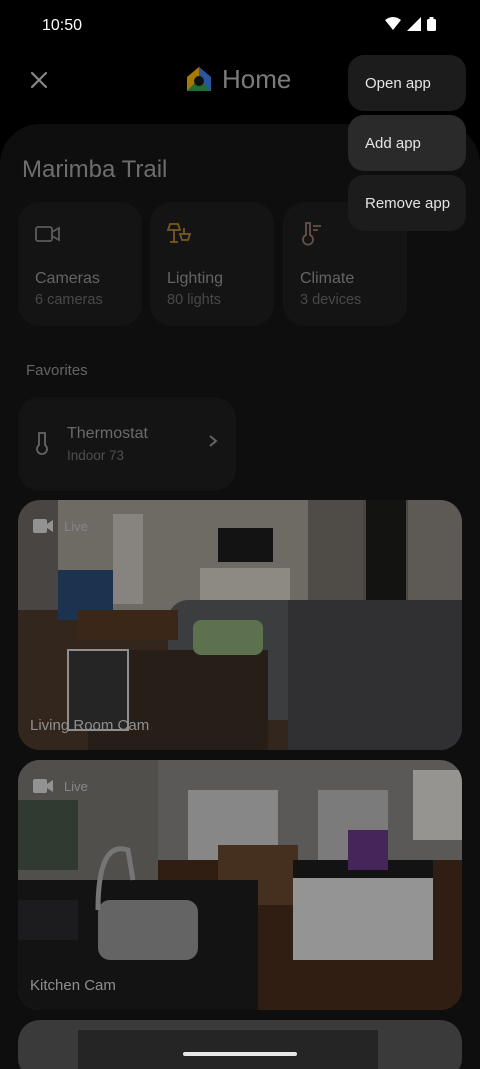 This screenshot has height=1069, width=480. Describe the element at coordinates (80, 264) in the screenshot. I see `tile-cameras: Cameras 6 cameras` at that location.